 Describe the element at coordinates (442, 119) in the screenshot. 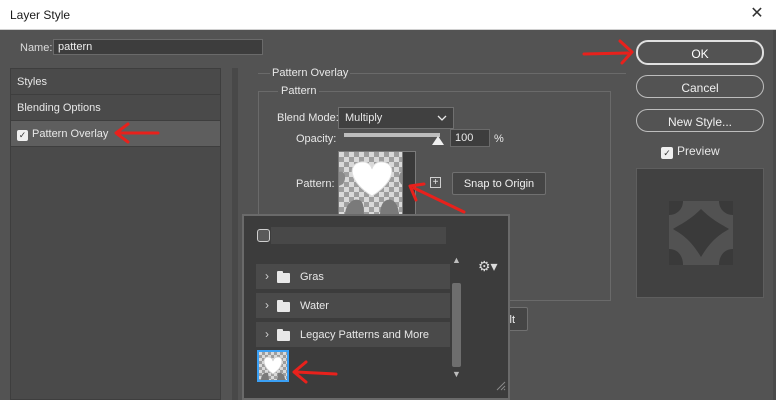

I see `chevron-down-icon` at that location.